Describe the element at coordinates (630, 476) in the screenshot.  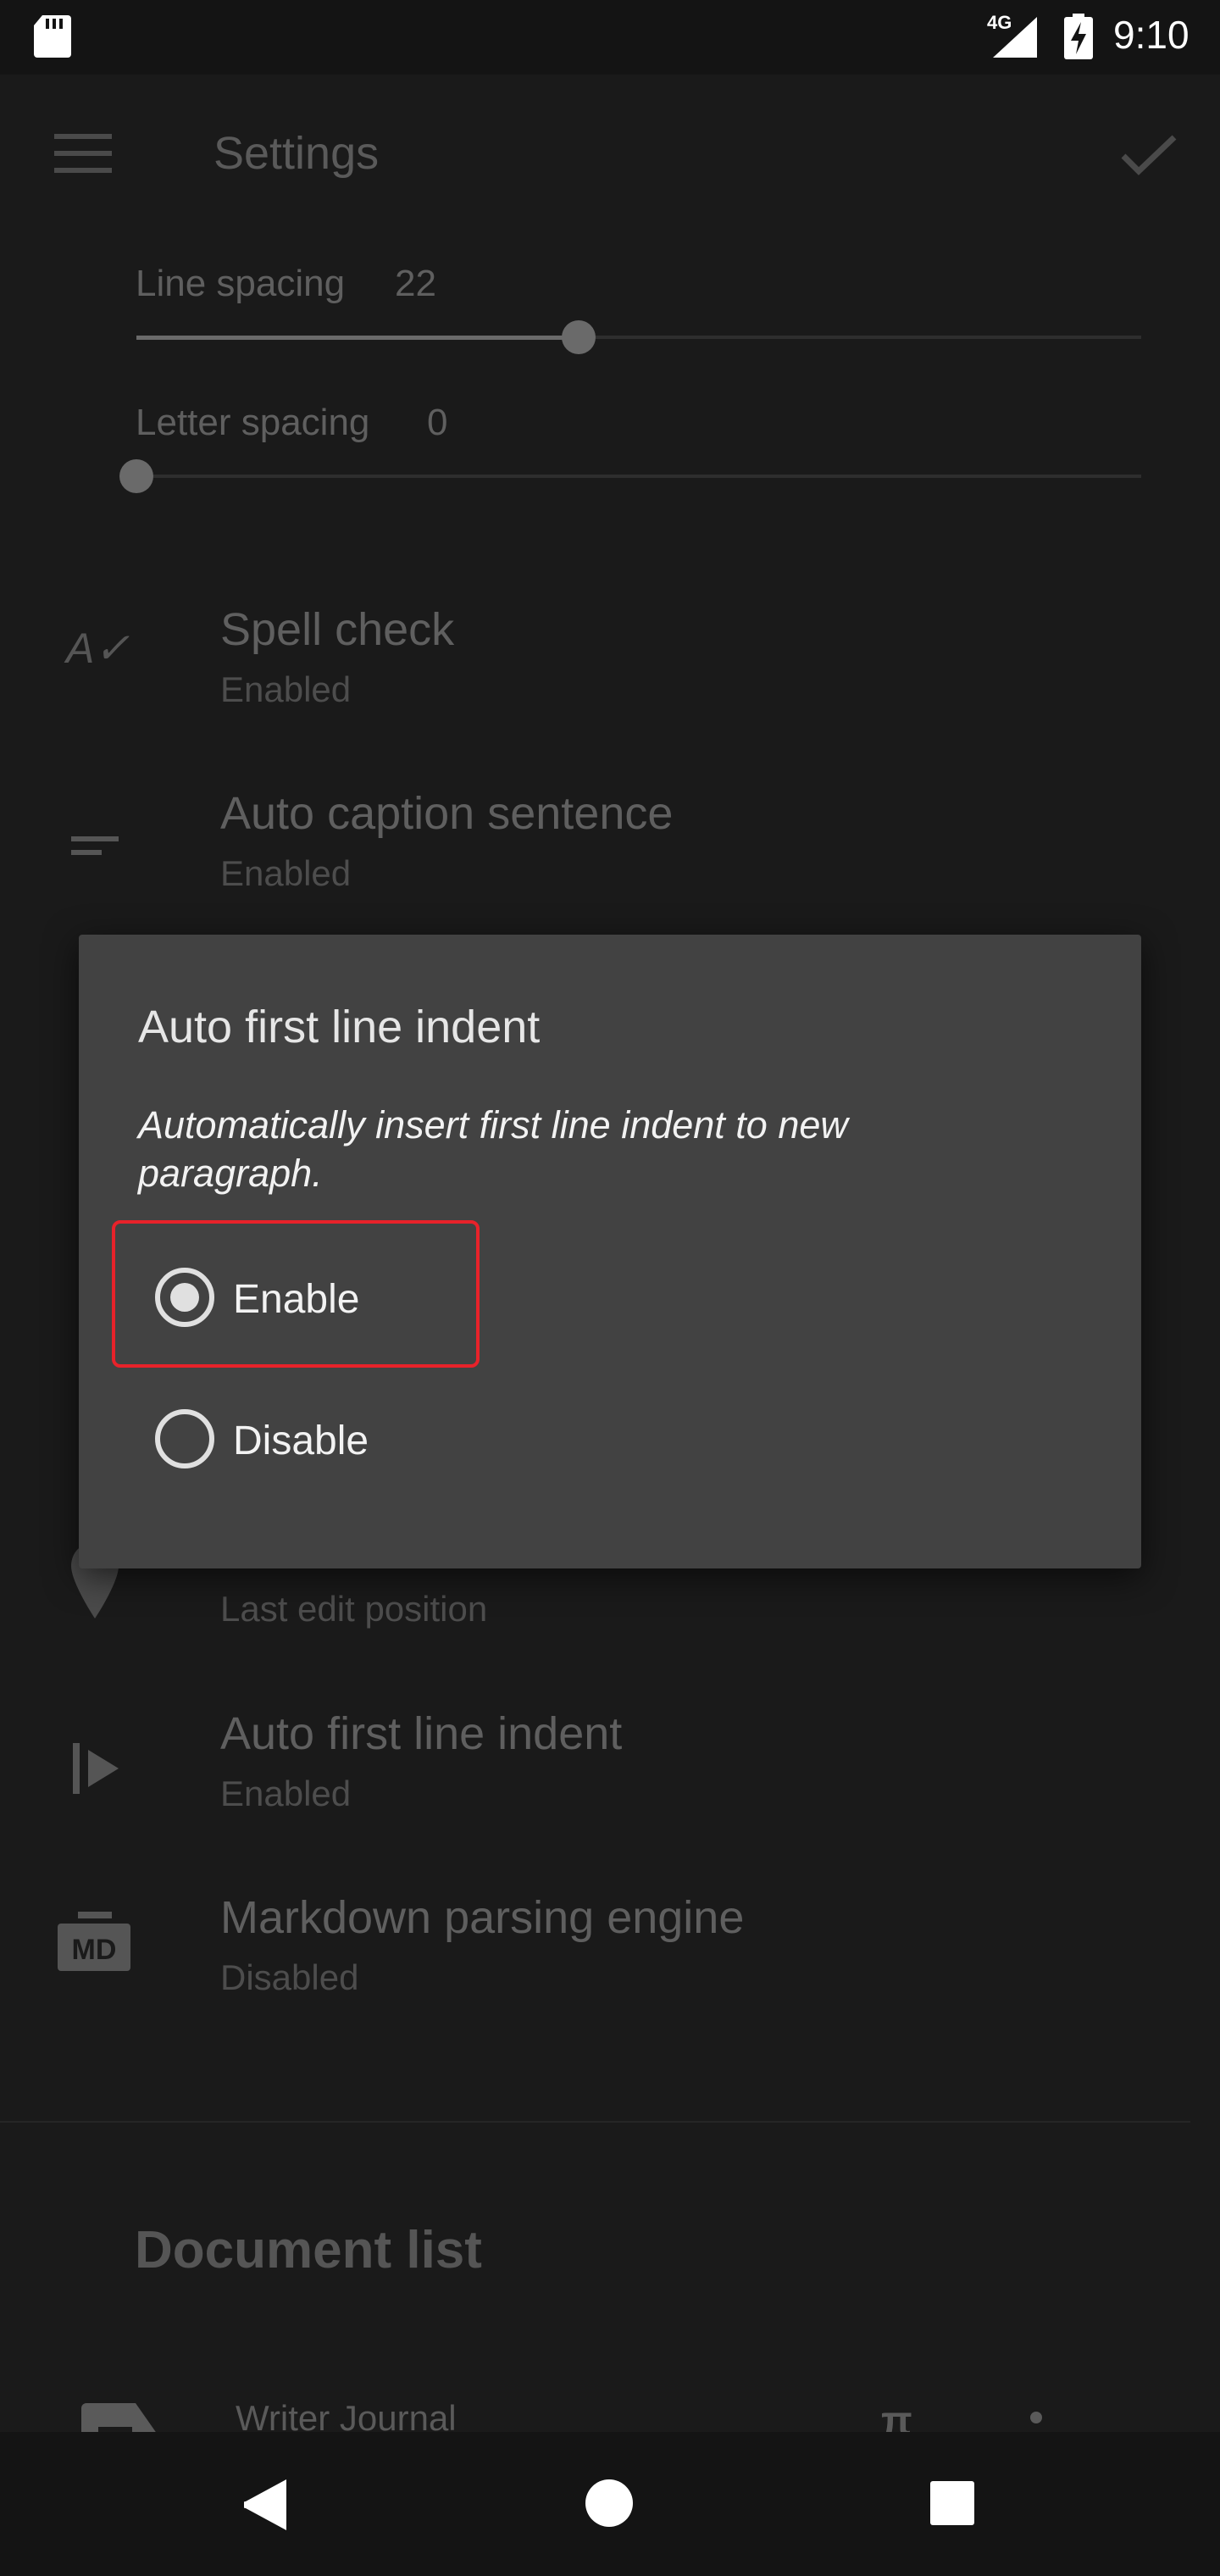
I see `letter-spacing-slider` at that location.